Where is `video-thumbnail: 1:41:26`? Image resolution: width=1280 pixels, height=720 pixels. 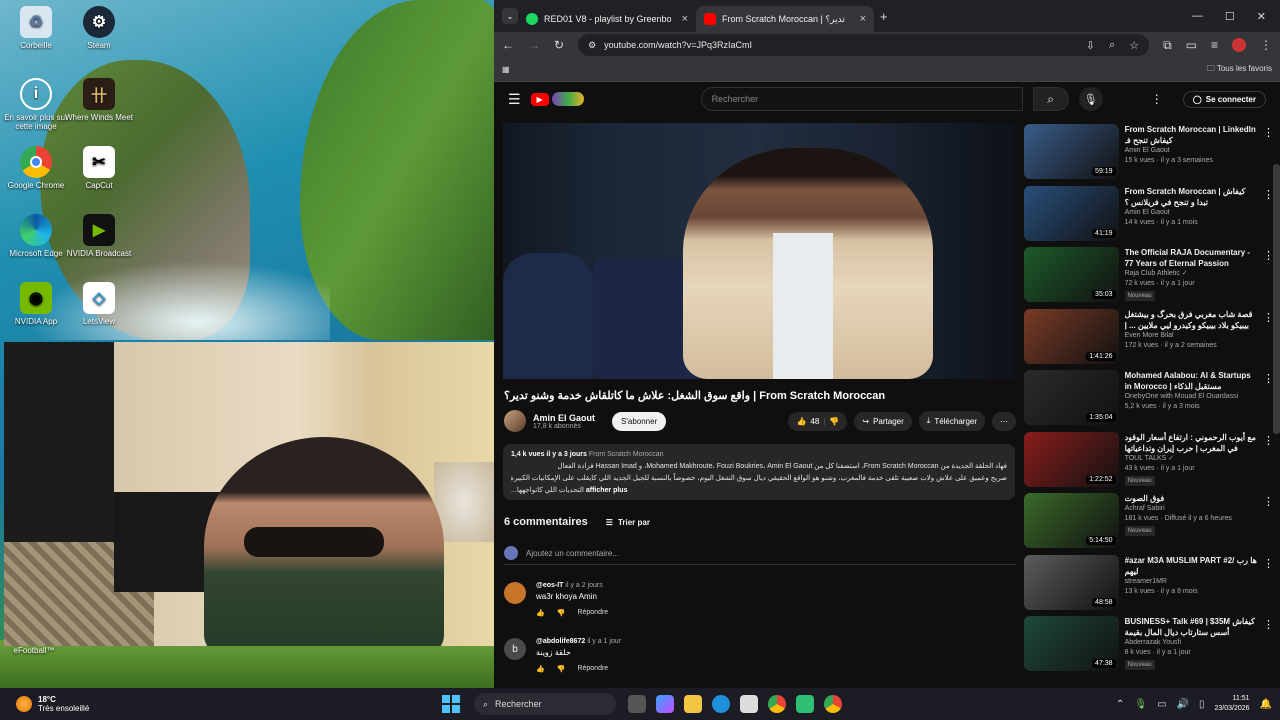 video-thumbnail: 1:41:26 is located at coordinates (1071, 336).